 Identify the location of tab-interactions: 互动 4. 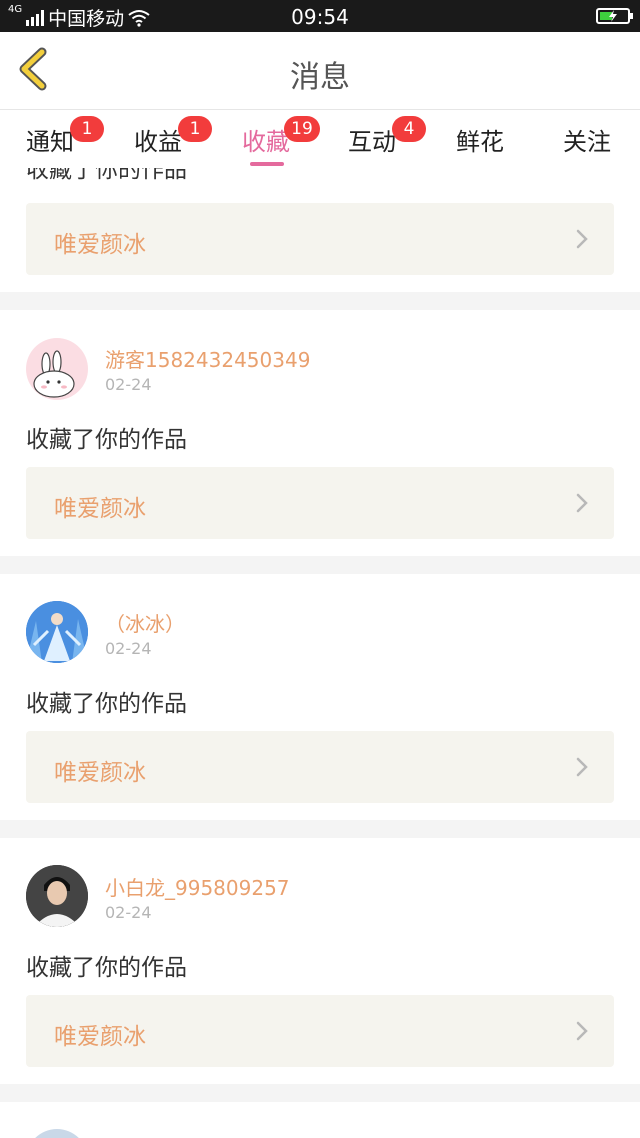
(387, 136).